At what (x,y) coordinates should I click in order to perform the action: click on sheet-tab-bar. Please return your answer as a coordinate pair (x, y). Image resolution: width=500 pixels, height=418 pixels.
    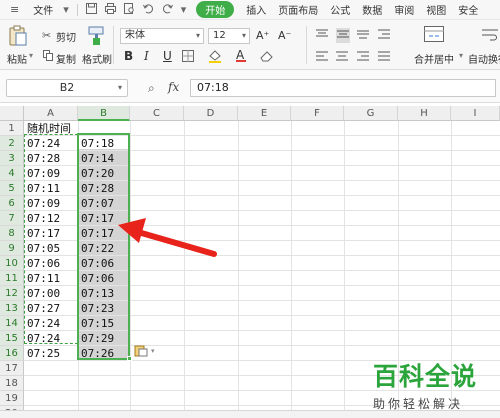
    Looking at the image, I should click on (250, 414).